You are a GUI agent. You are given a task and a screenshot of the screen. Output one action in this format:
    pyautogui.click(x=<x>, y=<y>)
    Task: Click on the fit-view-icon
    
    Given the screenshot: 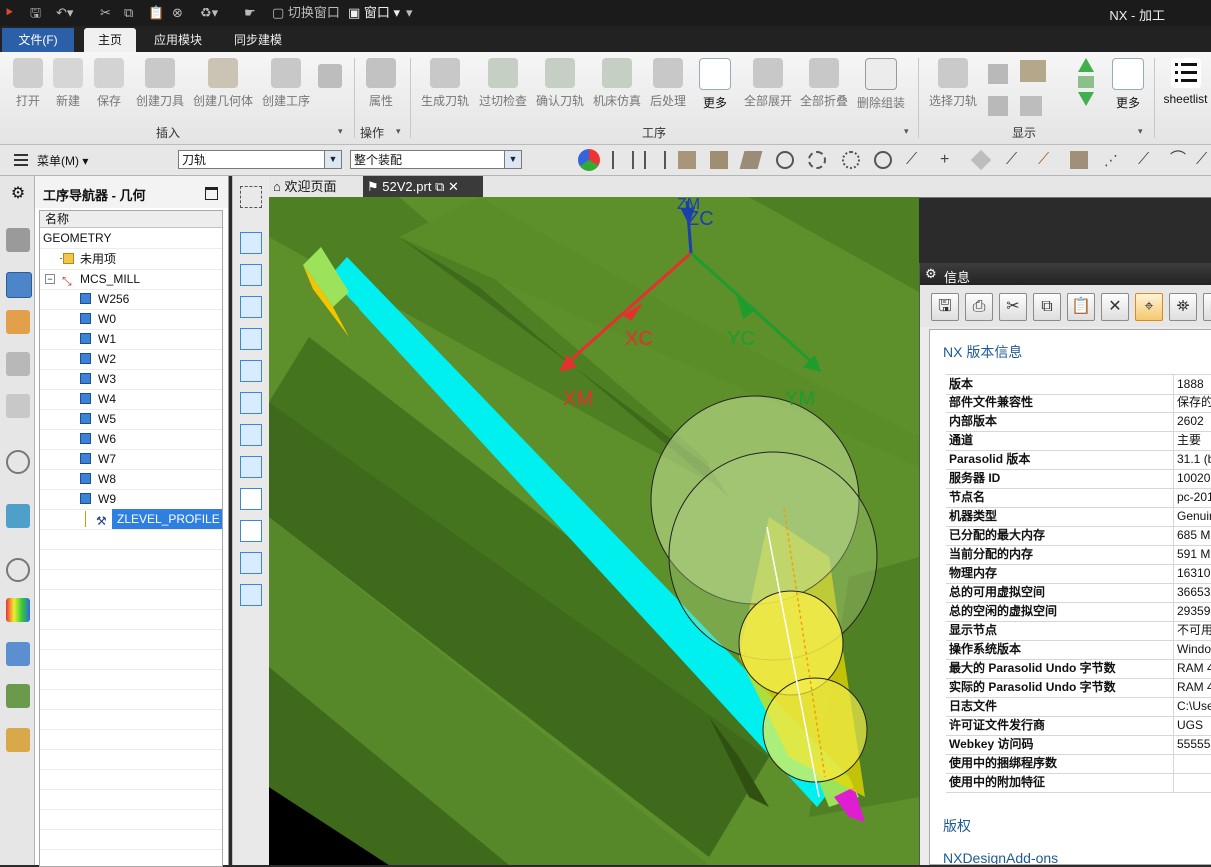 What is the action you would take?
    pyautogui.click(x=251, y=197)
    